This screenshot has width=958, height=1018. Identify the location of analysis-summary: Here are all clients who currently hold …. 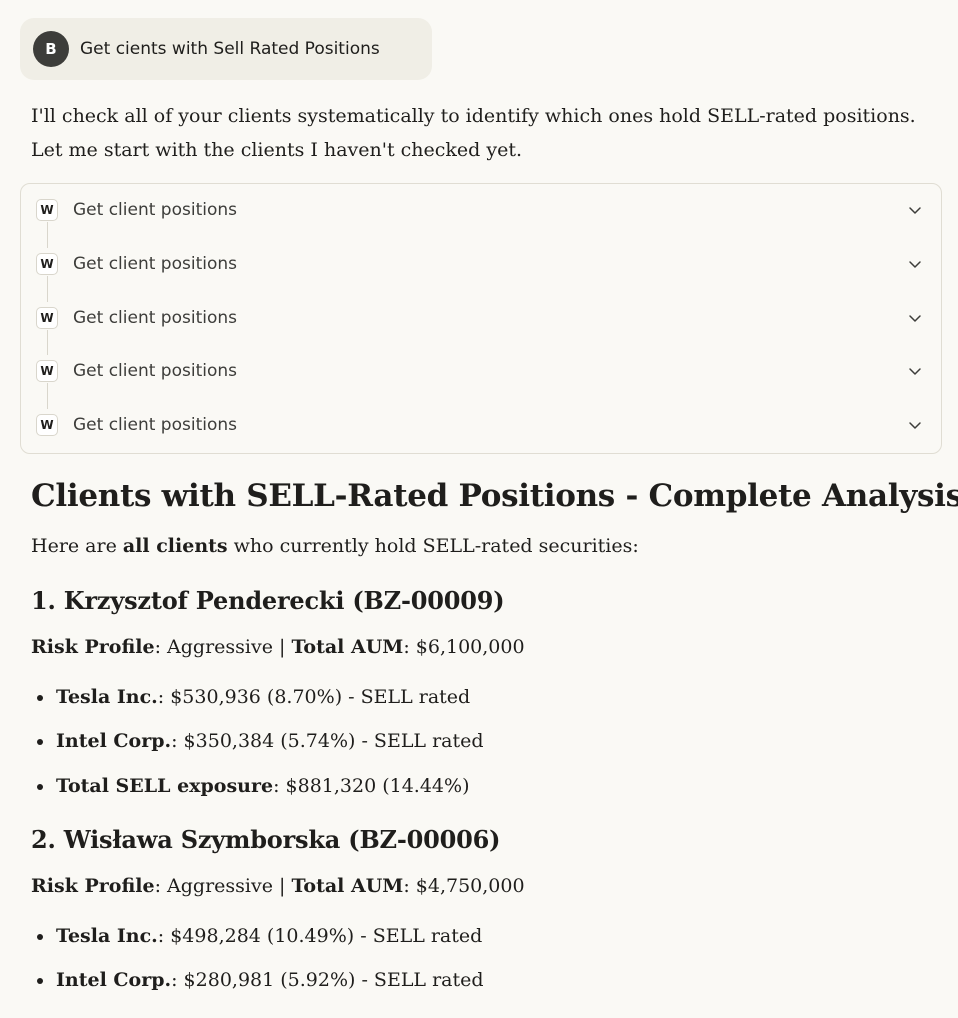
(335, 546).